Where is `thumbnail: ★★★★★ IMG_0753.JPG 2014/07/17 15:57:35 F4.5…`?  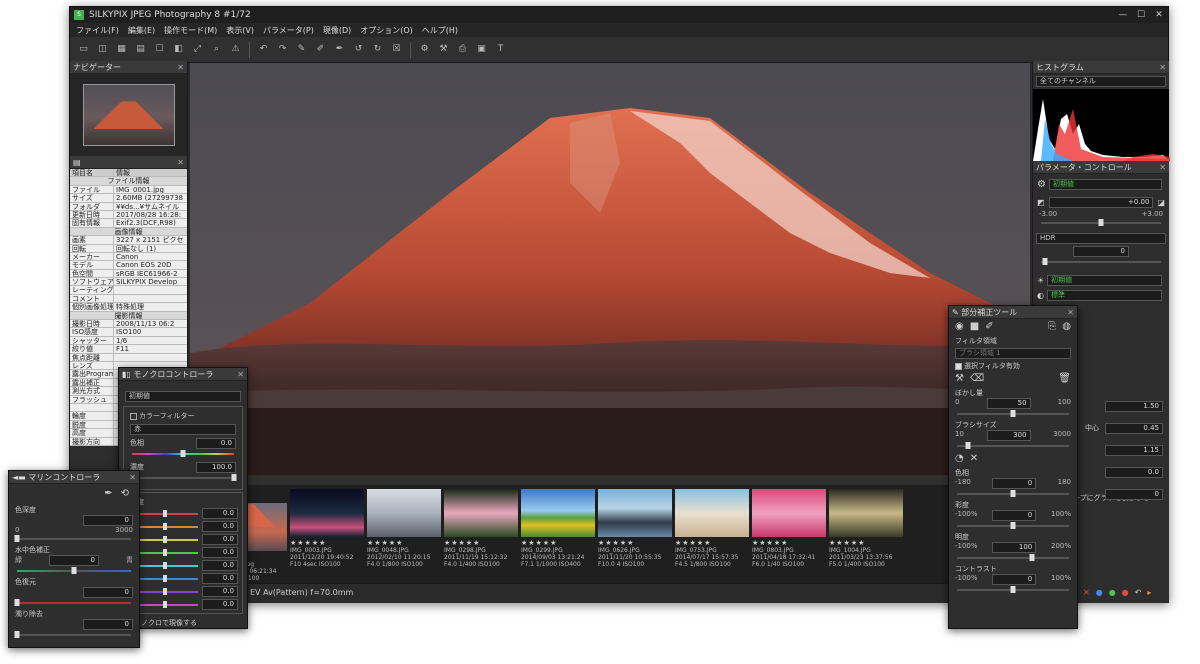 thumbnail: ★★★★★ IMG_0753.JPG 2014/07/17 15:57:35 F4.5… is located at coordinates (712, 536).